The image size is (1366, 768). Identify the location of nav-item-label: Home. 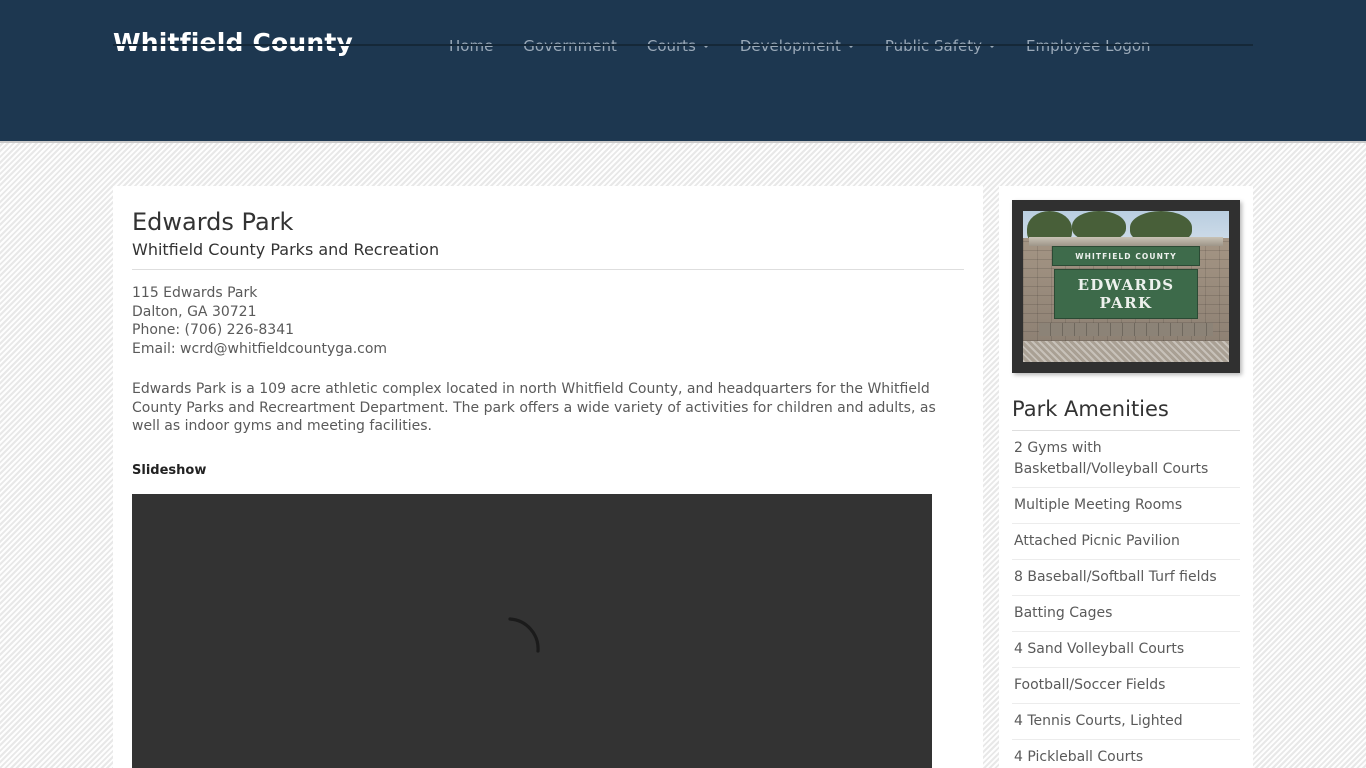
(471, 46).